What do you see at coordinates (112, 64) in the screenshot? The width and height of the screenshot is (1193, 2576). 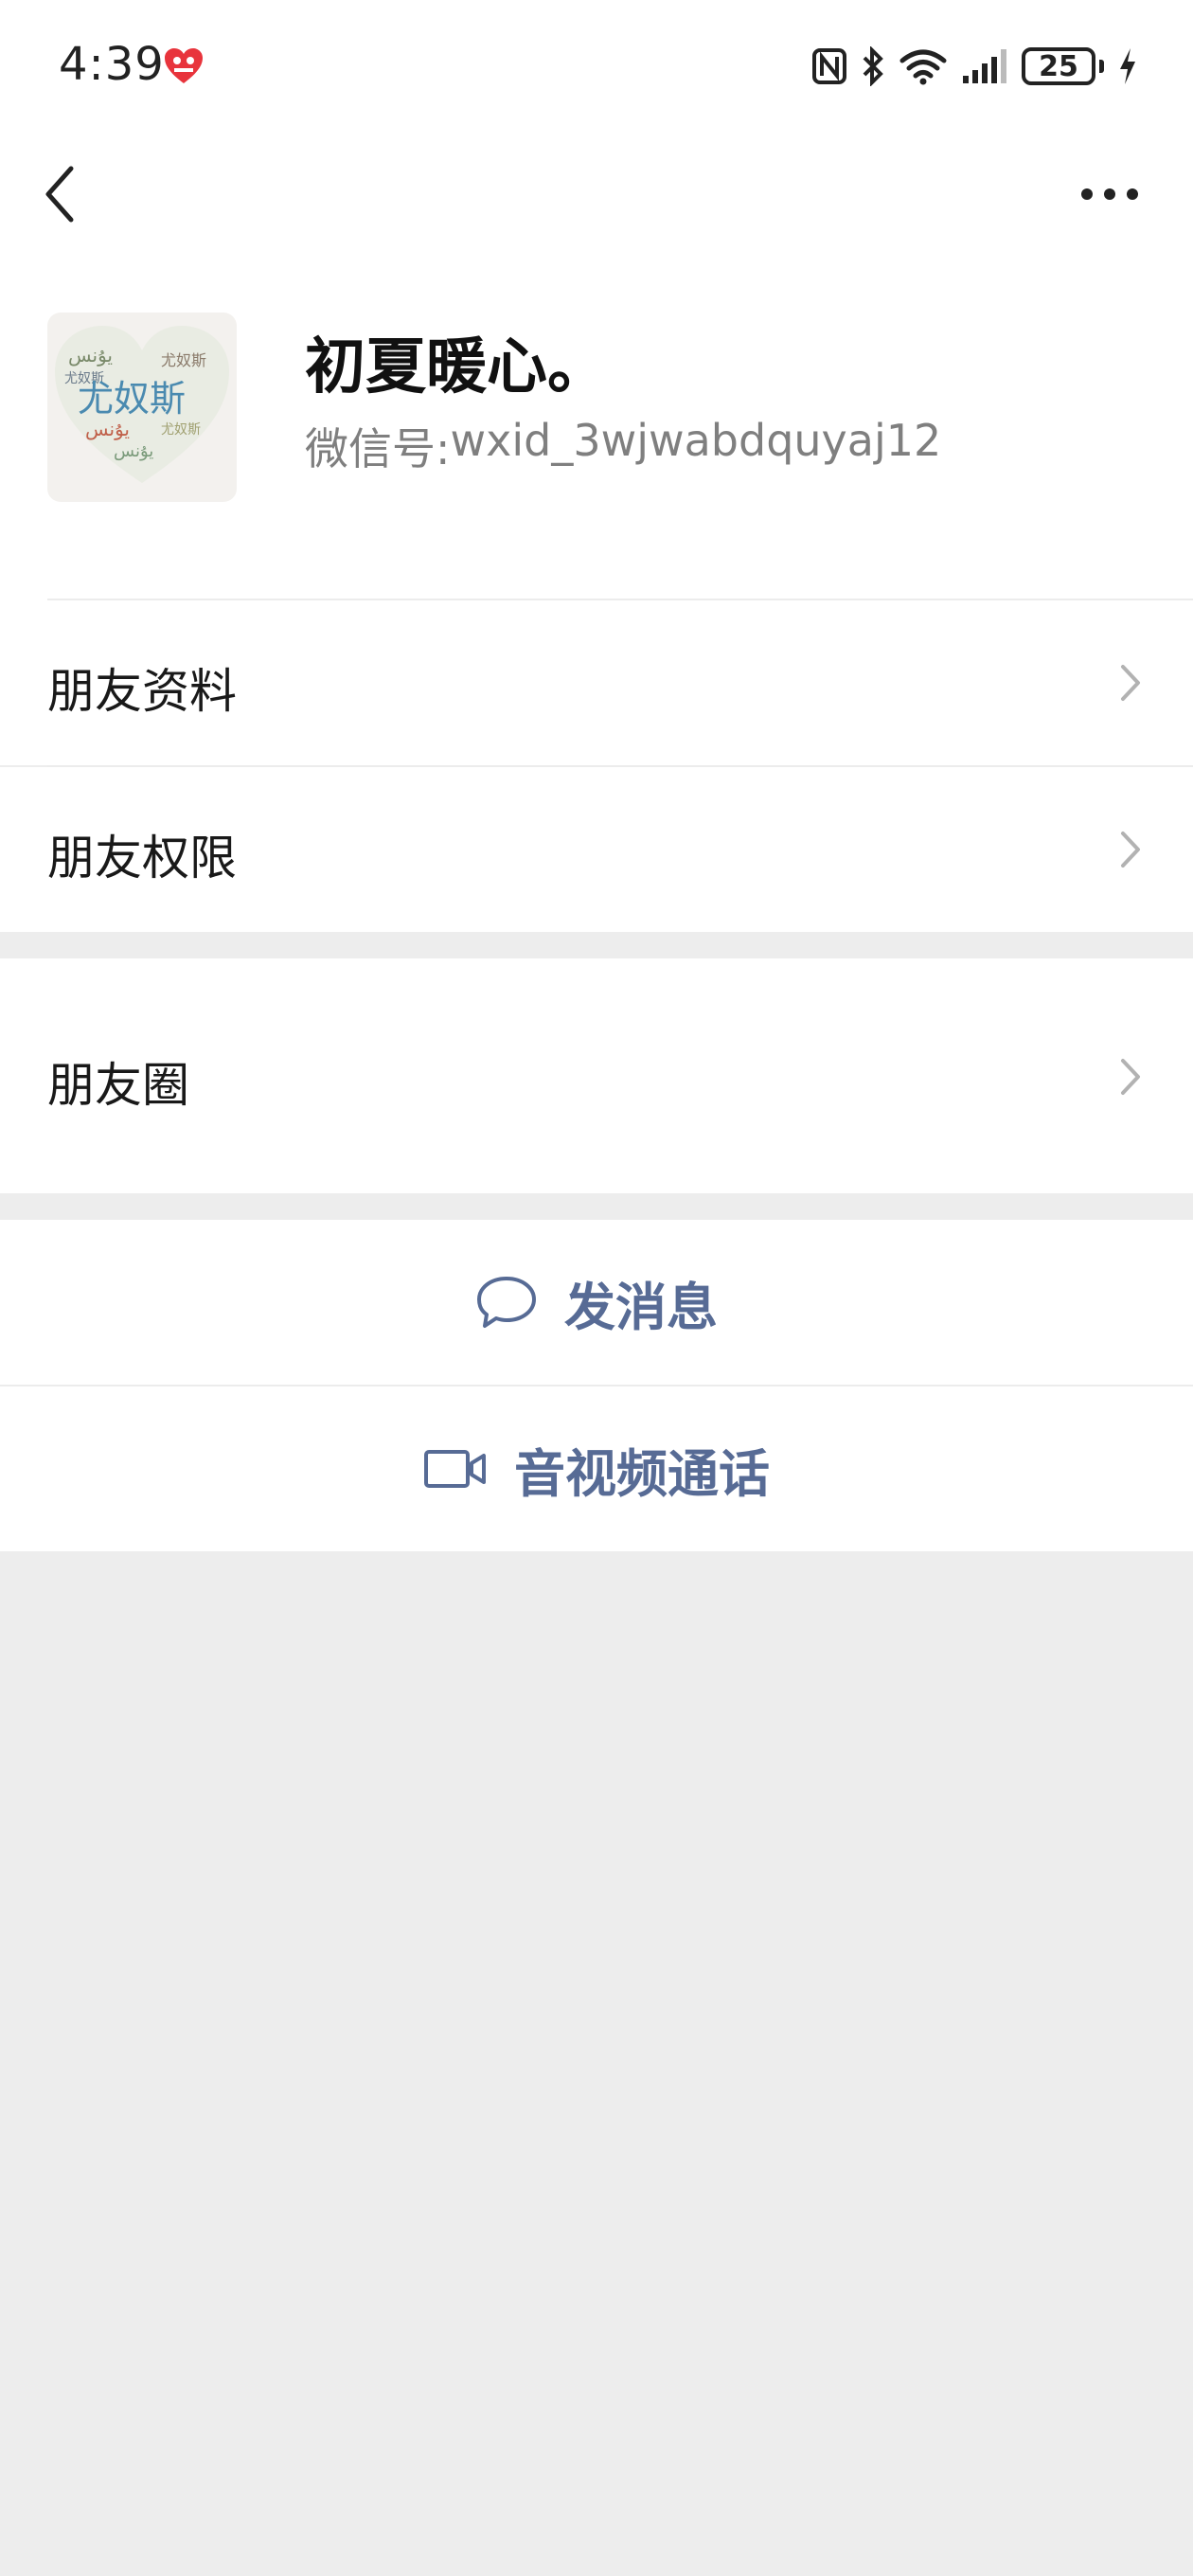 I see `status-time: 4:39` at bounding box center [112, 64].